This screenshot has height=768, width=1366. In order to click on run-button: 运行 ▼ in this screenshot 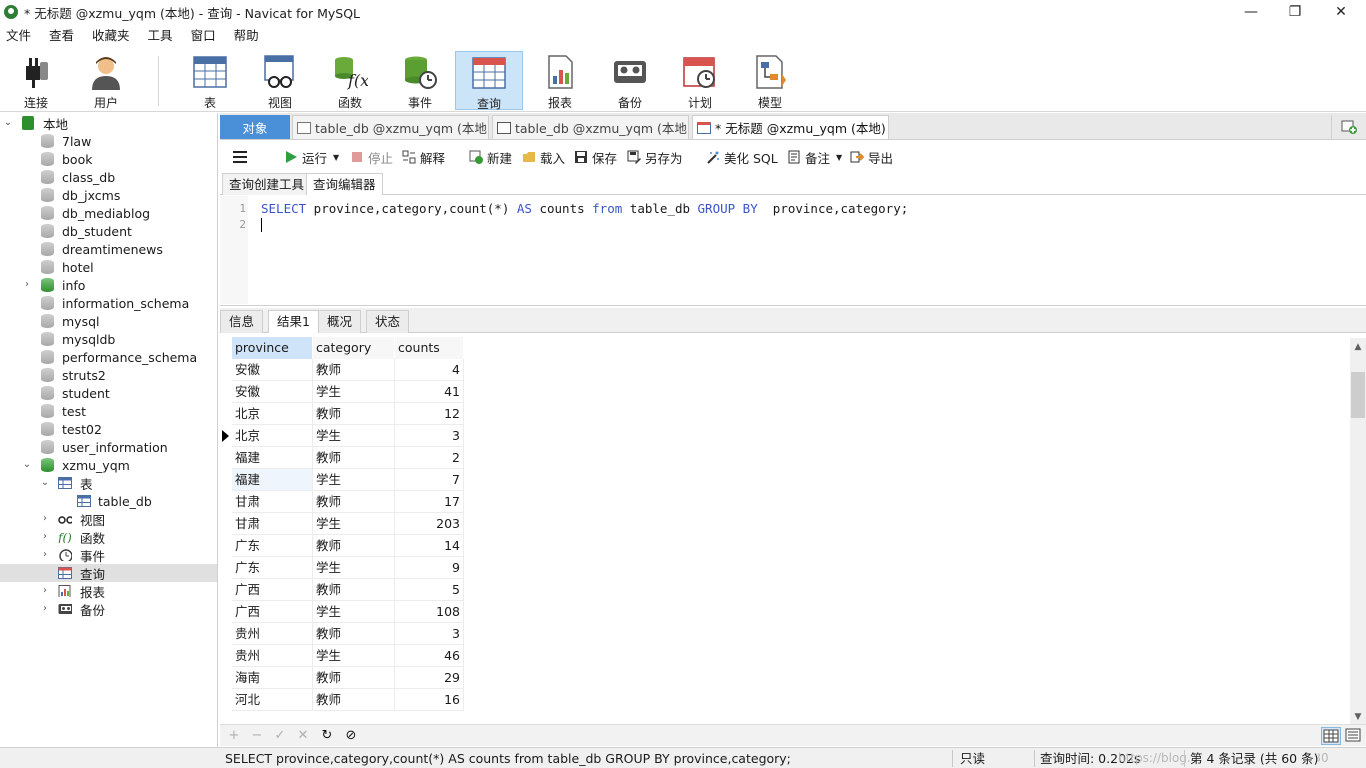, I will do `click(311, 157)`.